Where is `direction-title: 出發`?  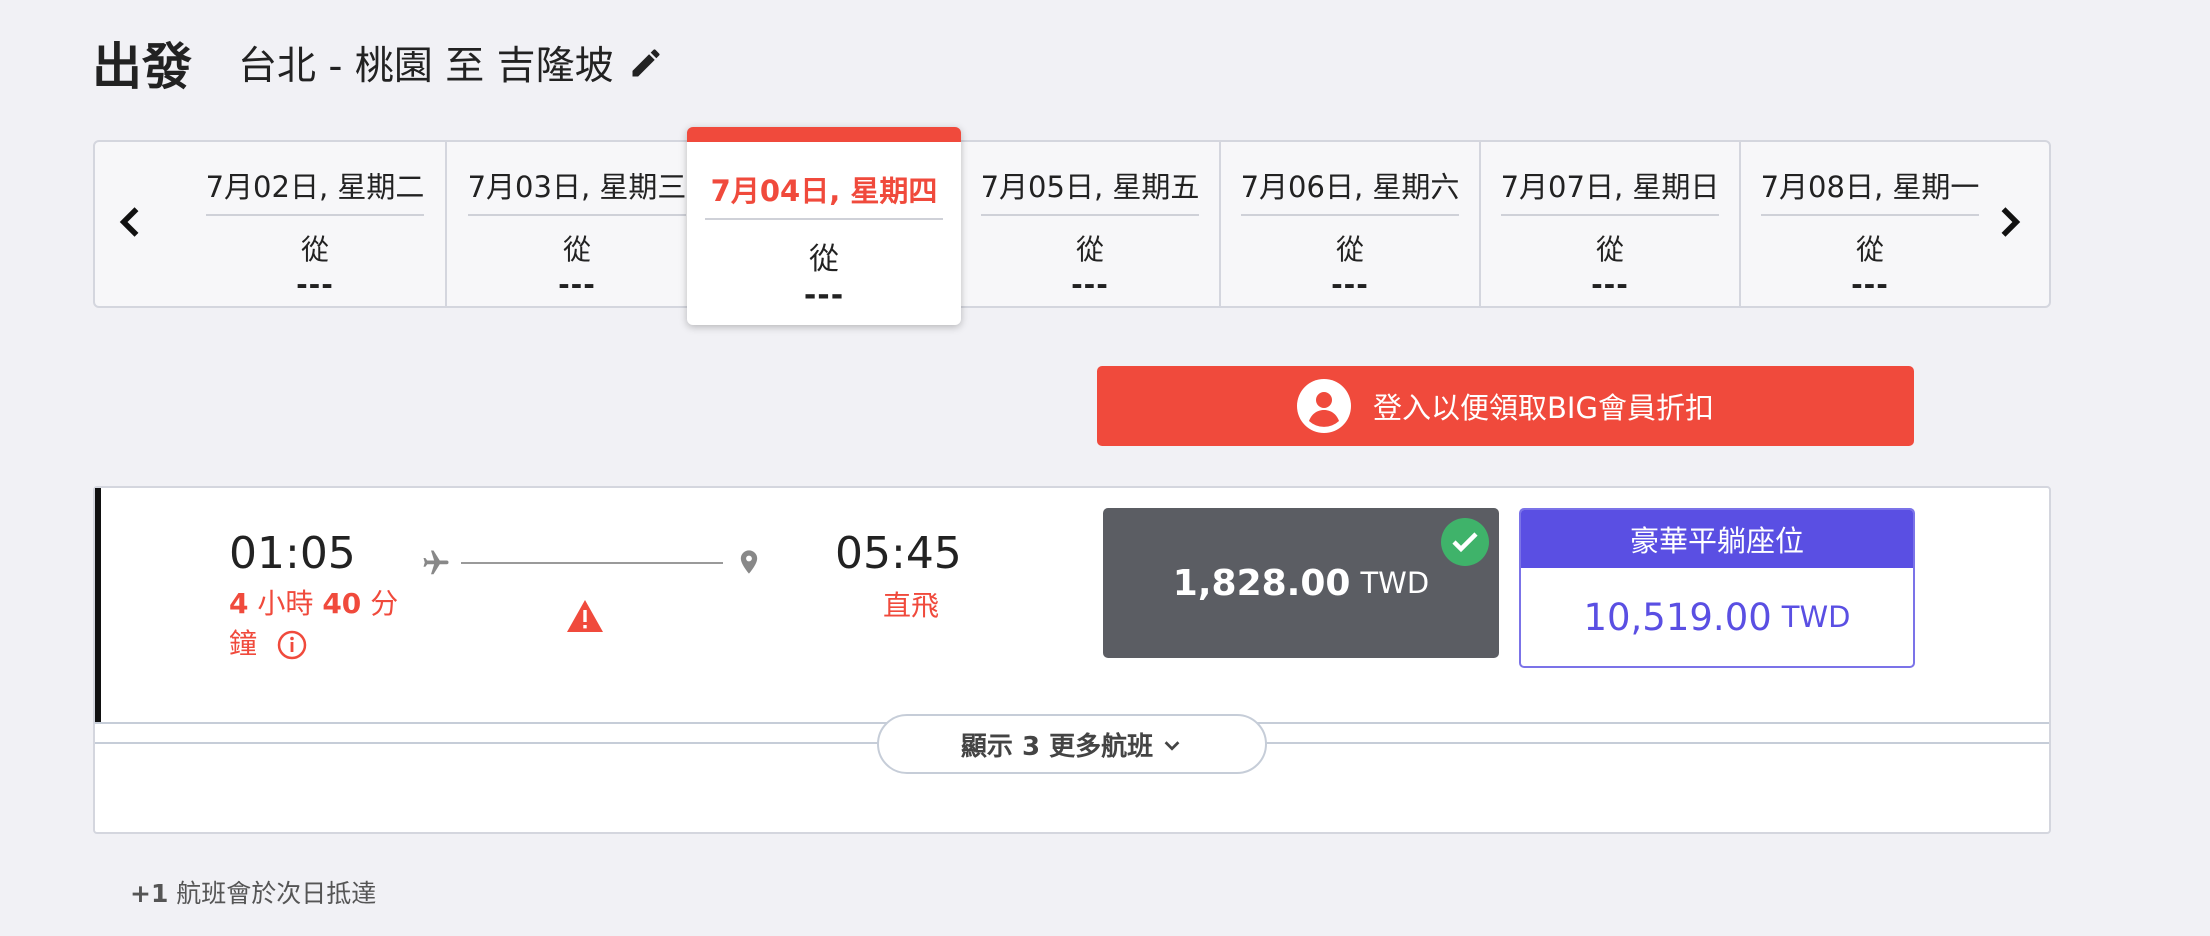 direction-title: 出發 is located at coordinates (142, 67).